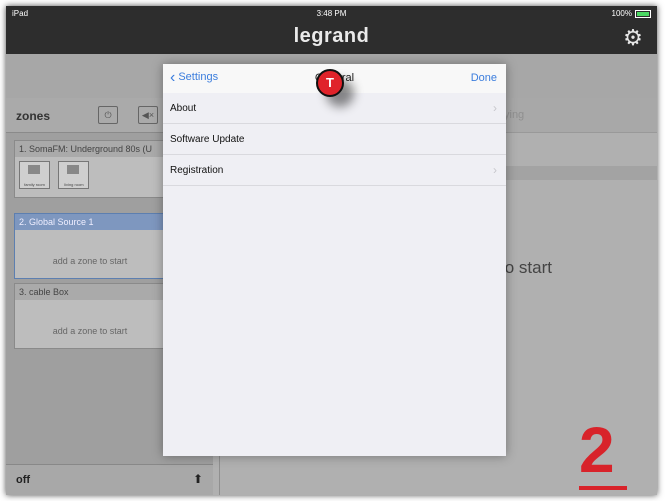  Describe the element at coordinates (74, 184) in the screenshot. I see `room-label: living room` at that location.